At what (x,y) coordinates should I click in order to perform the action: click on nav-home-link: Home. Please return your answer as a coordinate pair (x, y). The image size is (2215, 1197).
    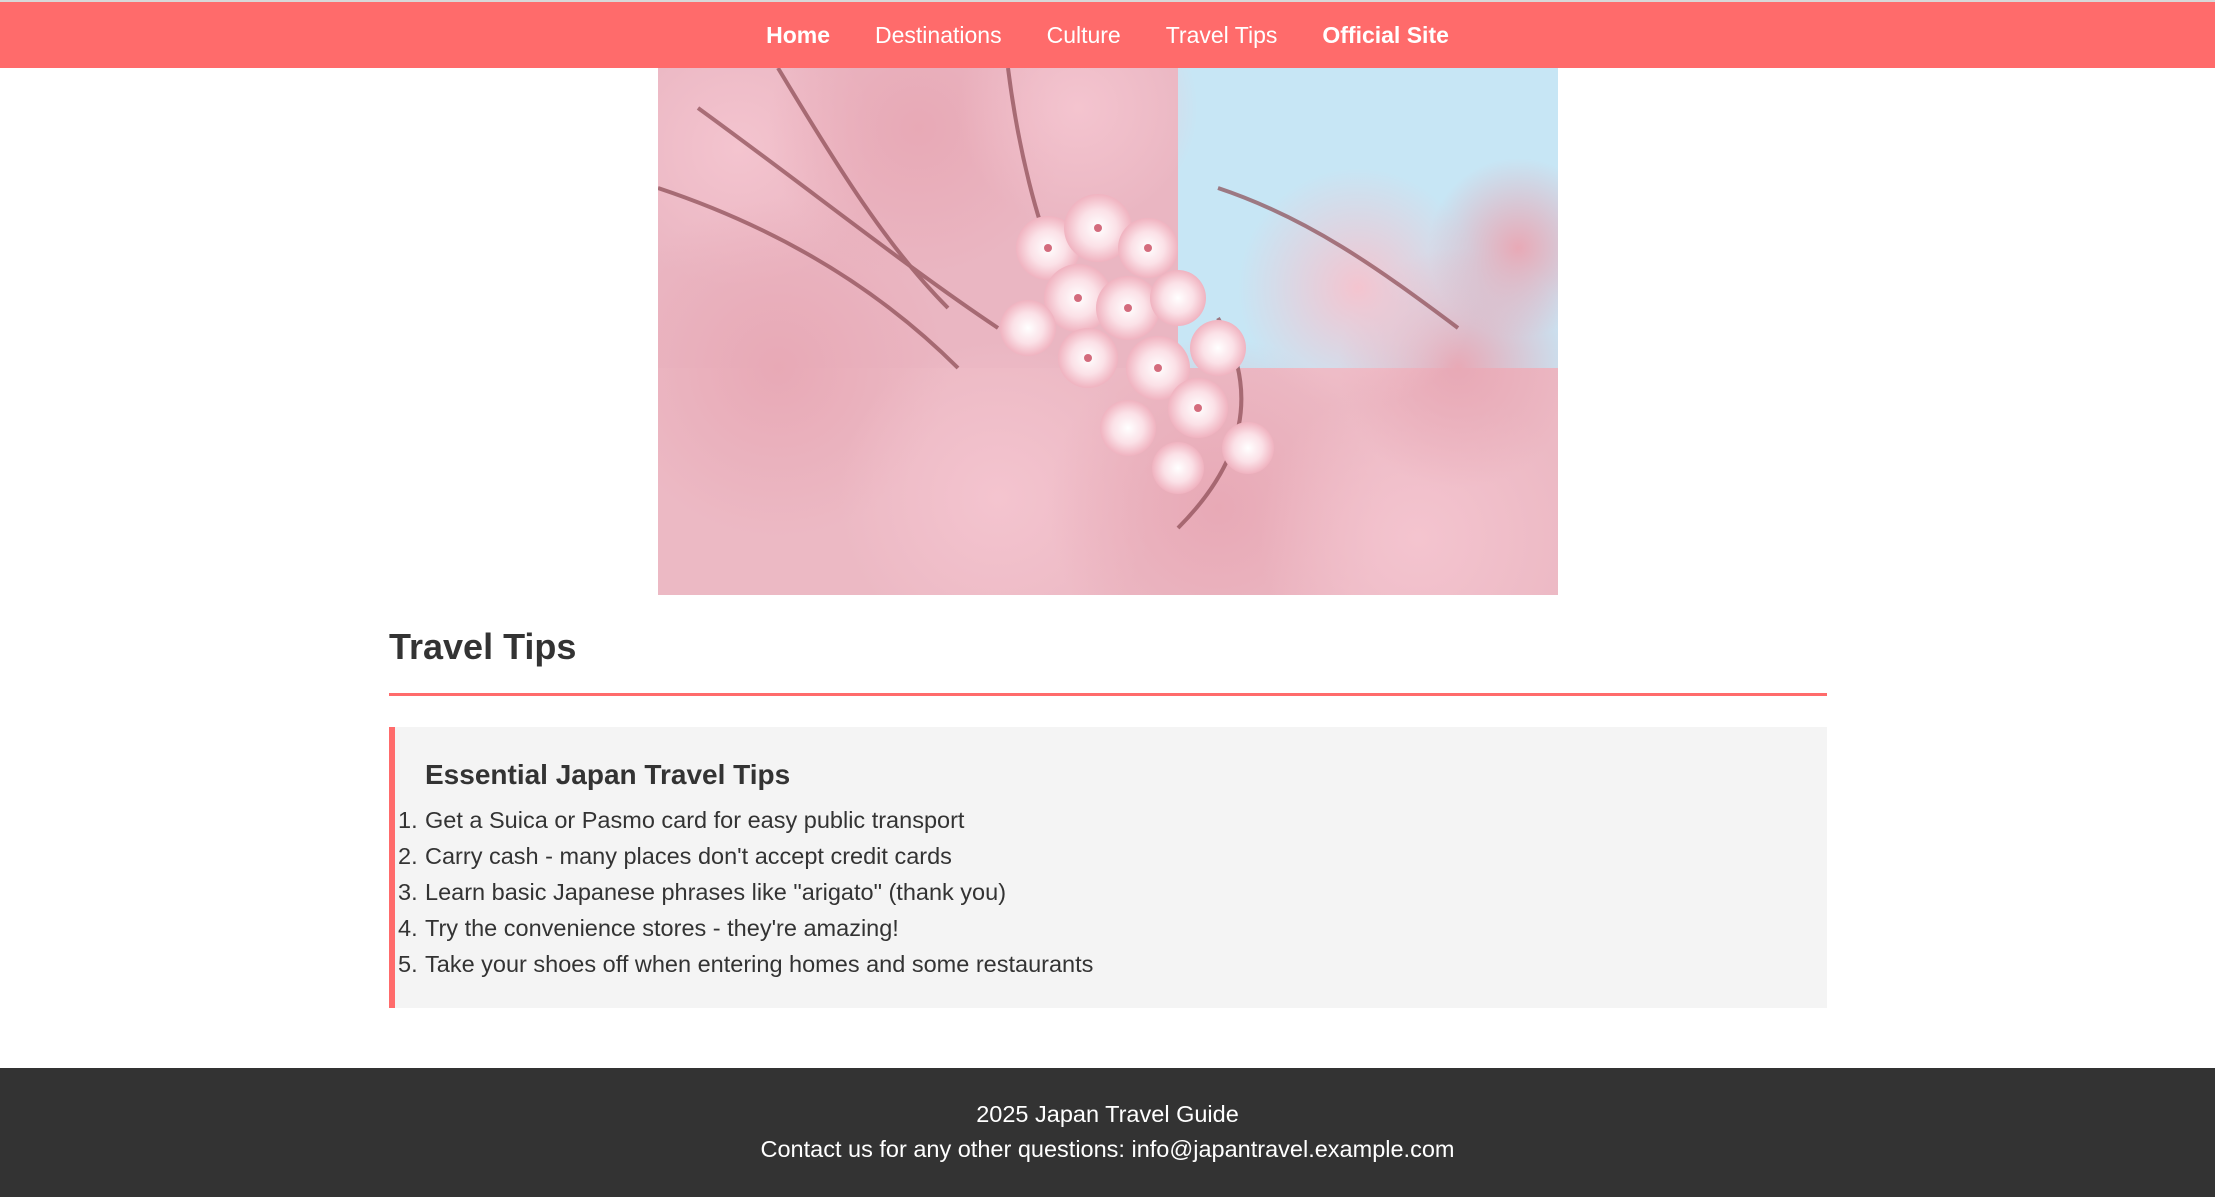
    Looking at the image, I should click on (798, 35).